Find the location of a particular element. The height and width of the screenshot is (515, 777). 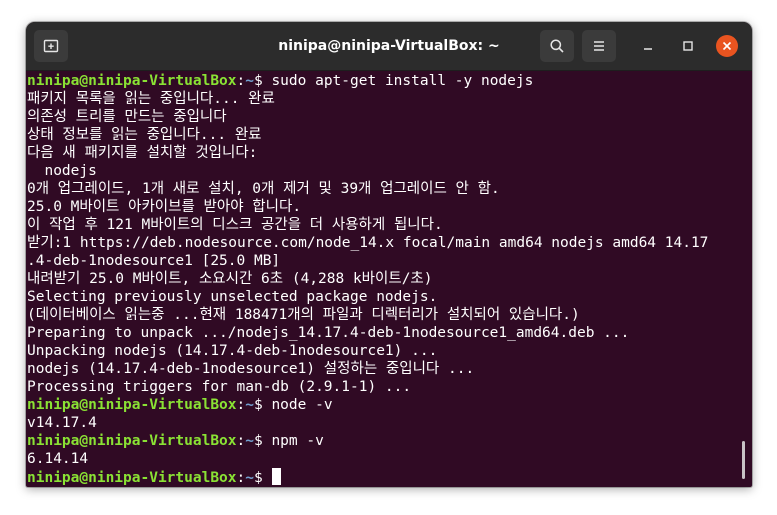

output-line: .4-deb-1nodesource1 [25.0 MB] is located at coordinates (154, 261).